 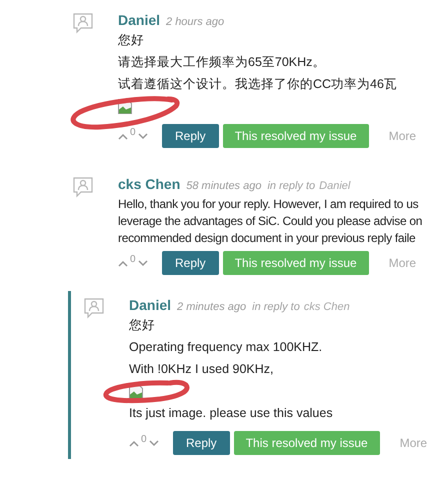 What do you see at coordinates (149, 184) in the screenshot?
I see `author-name: cks Chen` at bounding box center [149, 184].